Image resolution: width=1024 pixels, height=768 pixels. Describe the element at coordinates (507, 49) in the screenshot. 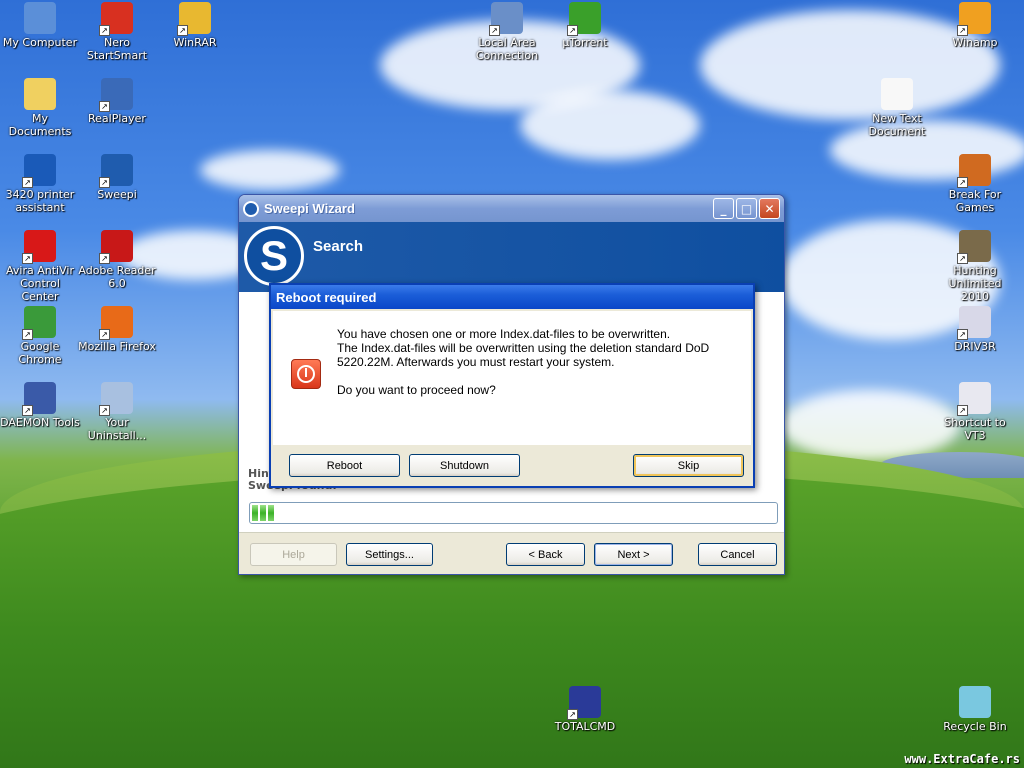

I see `desktop-icon-label: Local Area Connection` at that location.